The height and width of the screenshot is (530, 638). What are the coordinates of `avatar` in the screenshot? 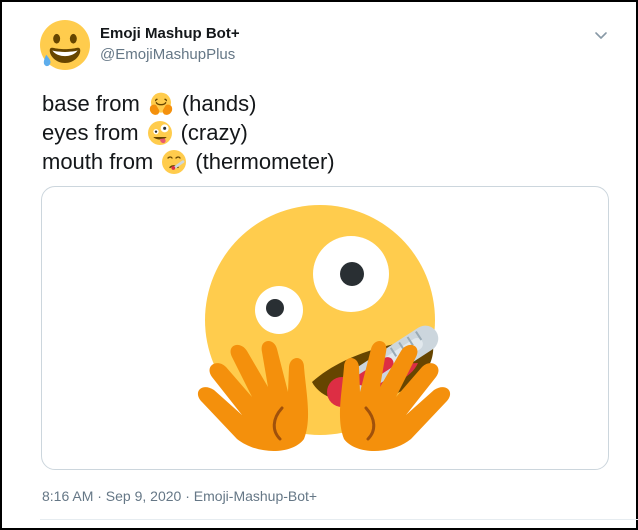 It's located at (65, 45).